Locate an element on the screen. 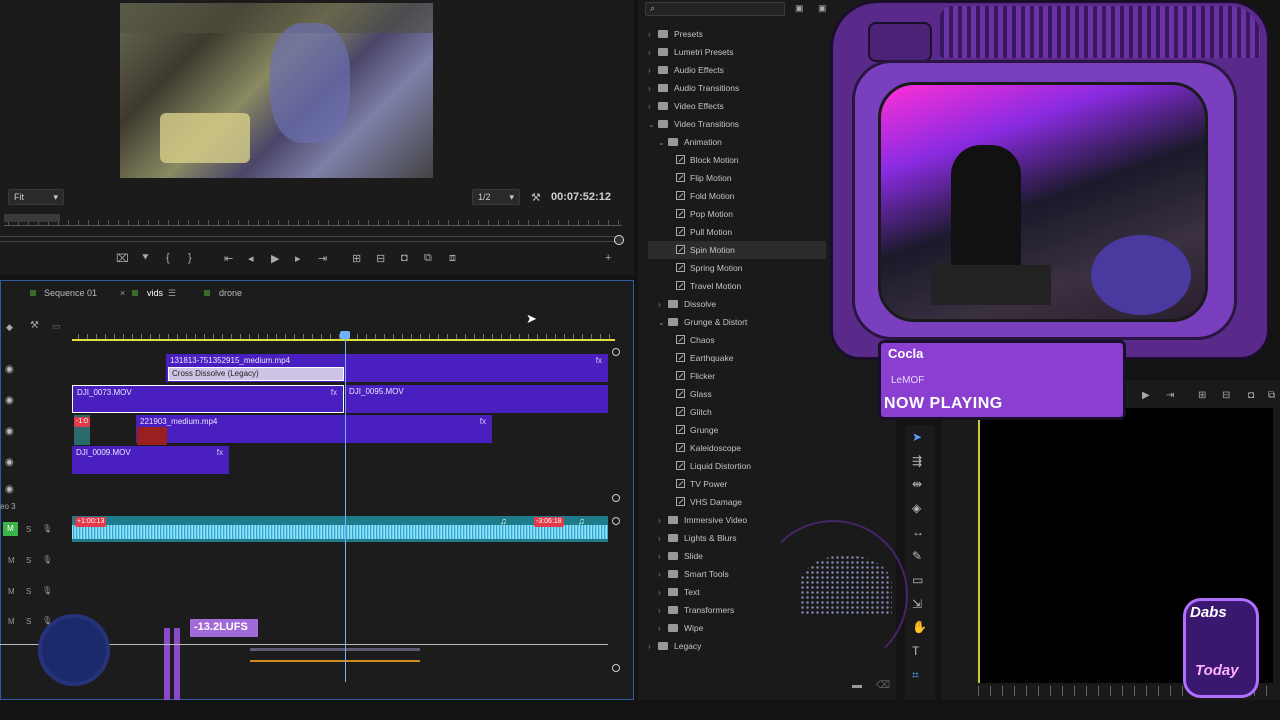 This screenshot has width=1280, height=720. add-button-icon: + is located at coordinates (608, 258).